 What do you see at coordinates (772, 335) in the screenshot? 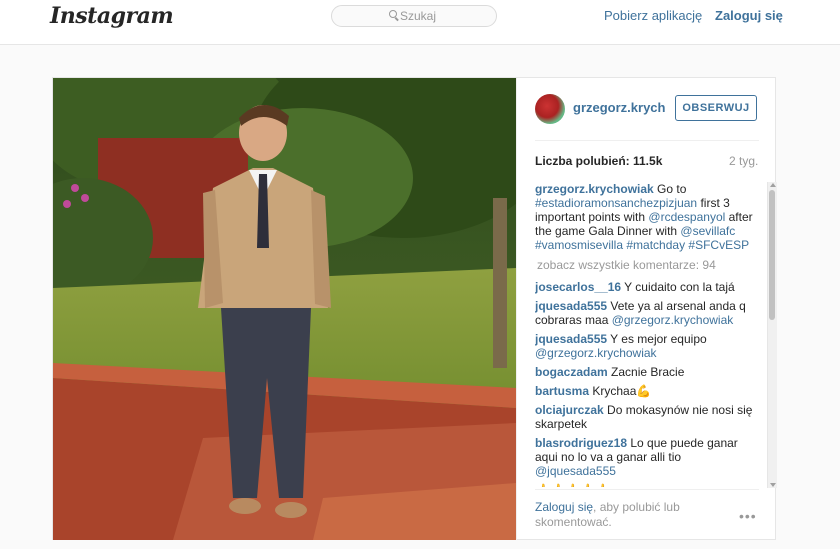
I see `comments-scrollbar` at bounding box center [772, 335].